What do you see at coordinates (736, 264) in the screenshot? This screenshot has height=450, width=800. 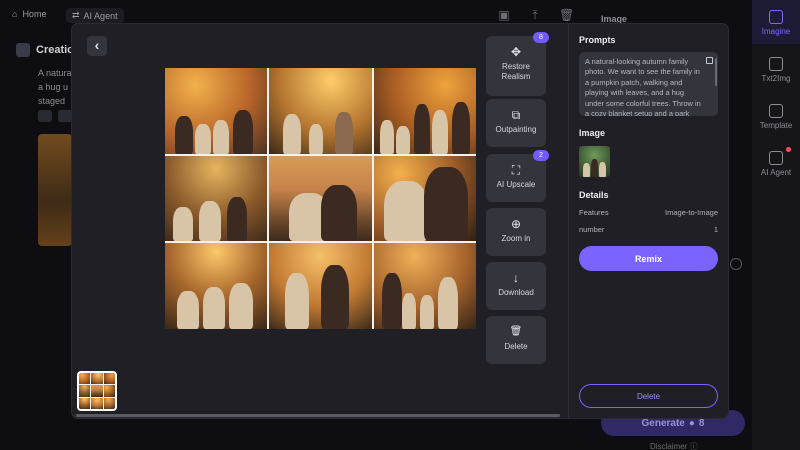 I see `background-close-icon` at bounding box center [736, 264].